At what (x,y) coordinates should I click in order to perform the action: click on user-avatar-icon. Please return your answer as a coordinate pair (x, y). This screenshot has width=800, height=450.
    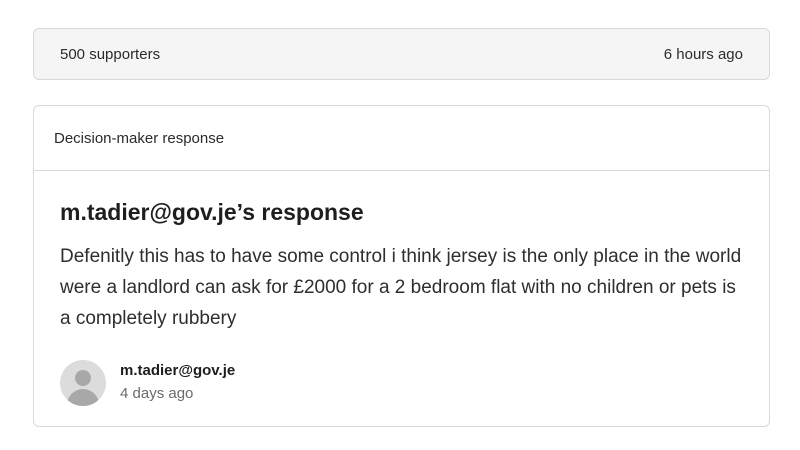
    Looking at the image, I should click on (83, 383).